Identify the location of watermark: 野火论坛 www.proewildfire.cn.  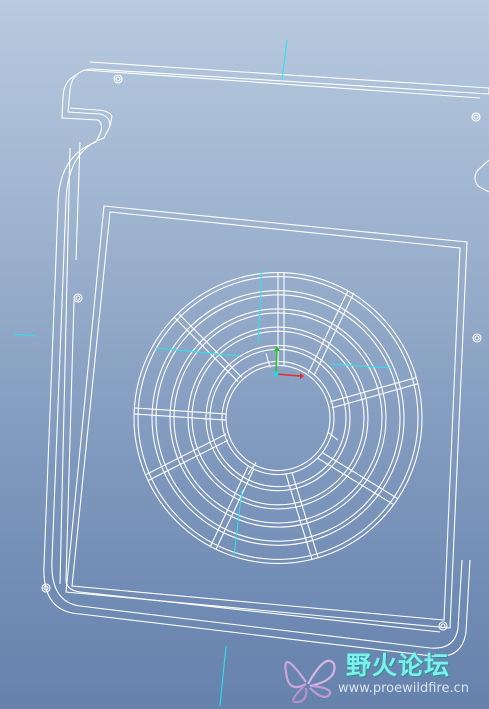
(380, 675).